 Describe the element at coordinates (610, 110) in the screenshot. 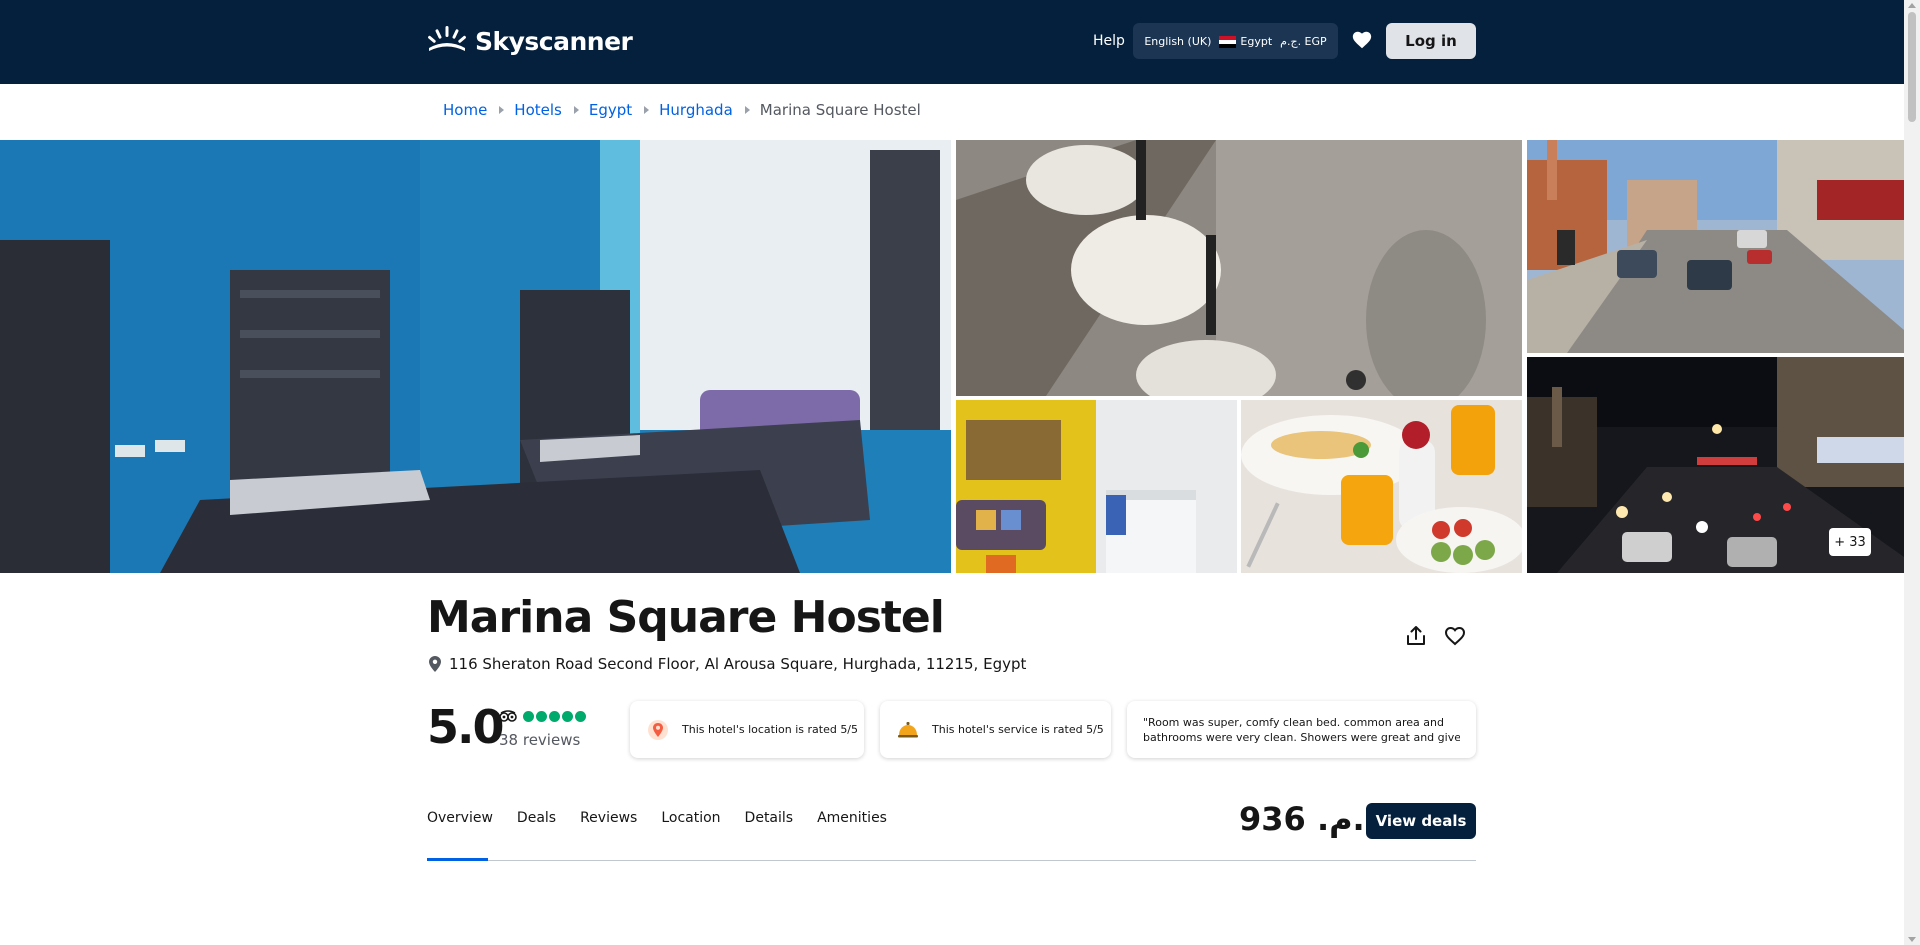

I see `breadcrumb-egypt: Egypt` at that location.